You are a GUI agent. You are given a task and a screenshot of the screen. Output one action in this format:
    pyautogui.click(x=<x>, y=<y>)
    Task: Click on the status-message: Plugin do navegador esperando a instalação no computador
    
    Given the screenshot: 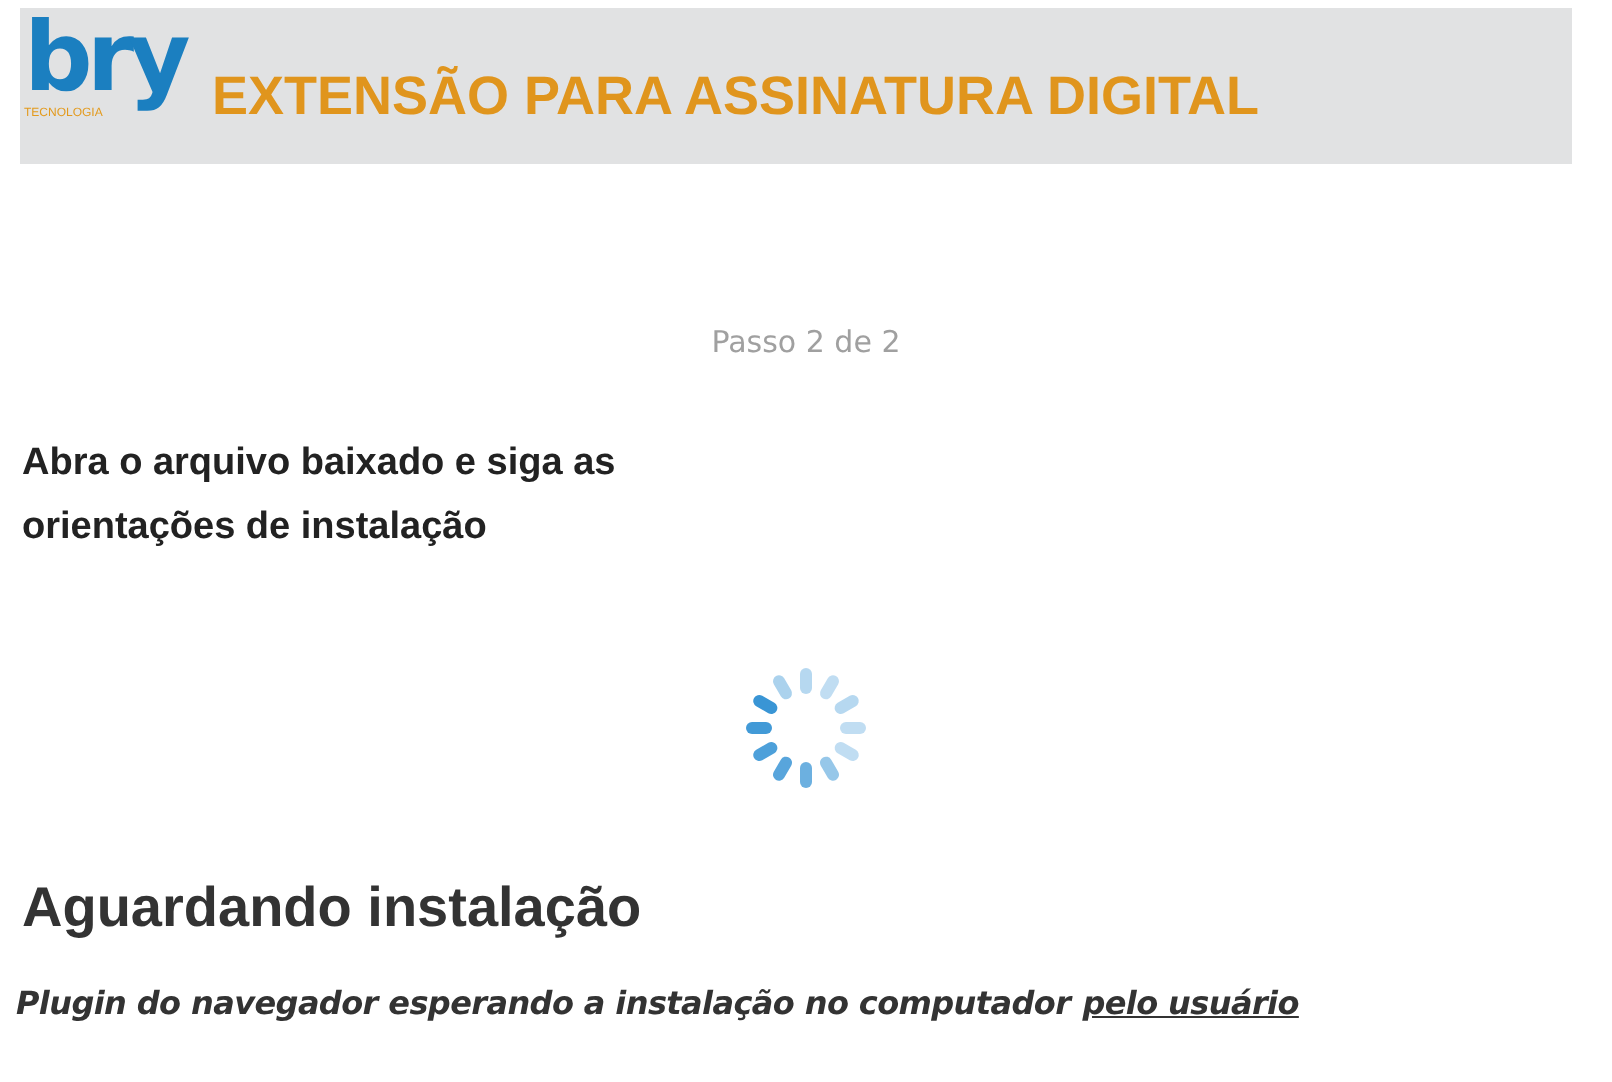 What is the action you would take?
    pyautogui.click(x=543, y=1003)
    